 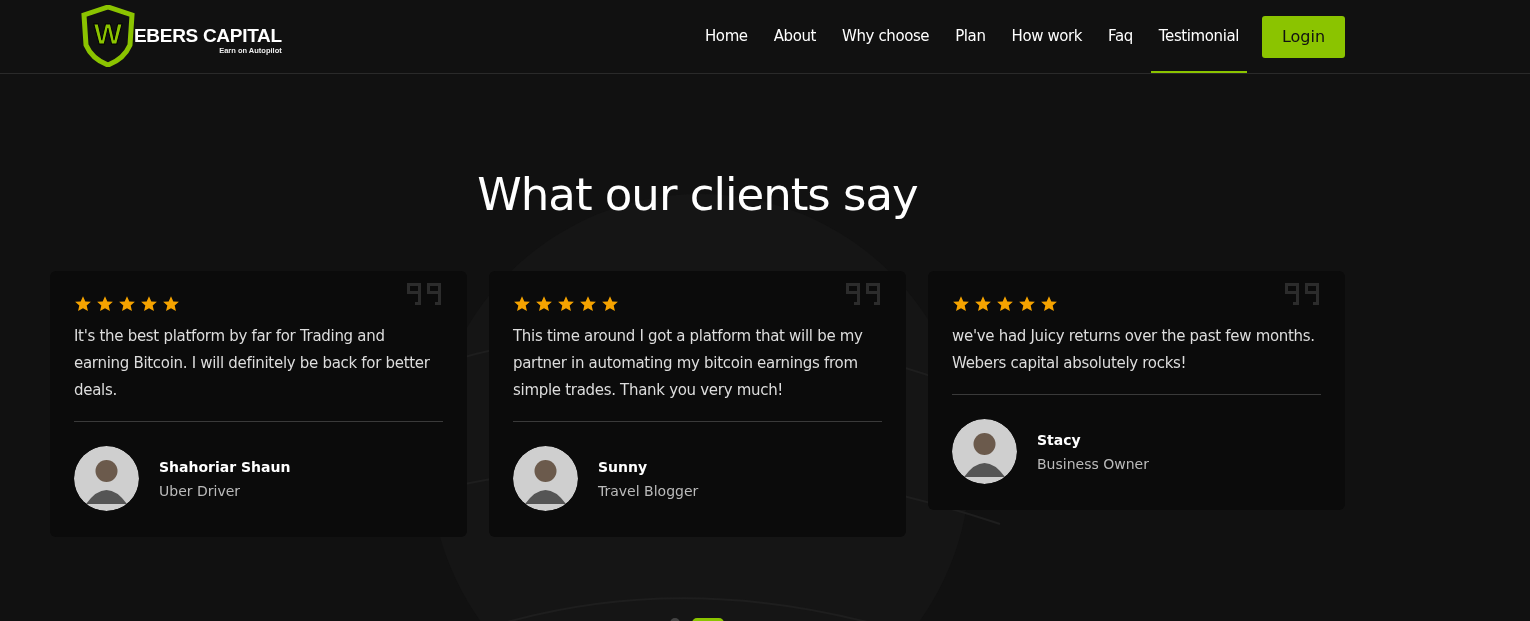 I want to click on logo-name: EBERS CAPITAL, so click(x=208, y=35).